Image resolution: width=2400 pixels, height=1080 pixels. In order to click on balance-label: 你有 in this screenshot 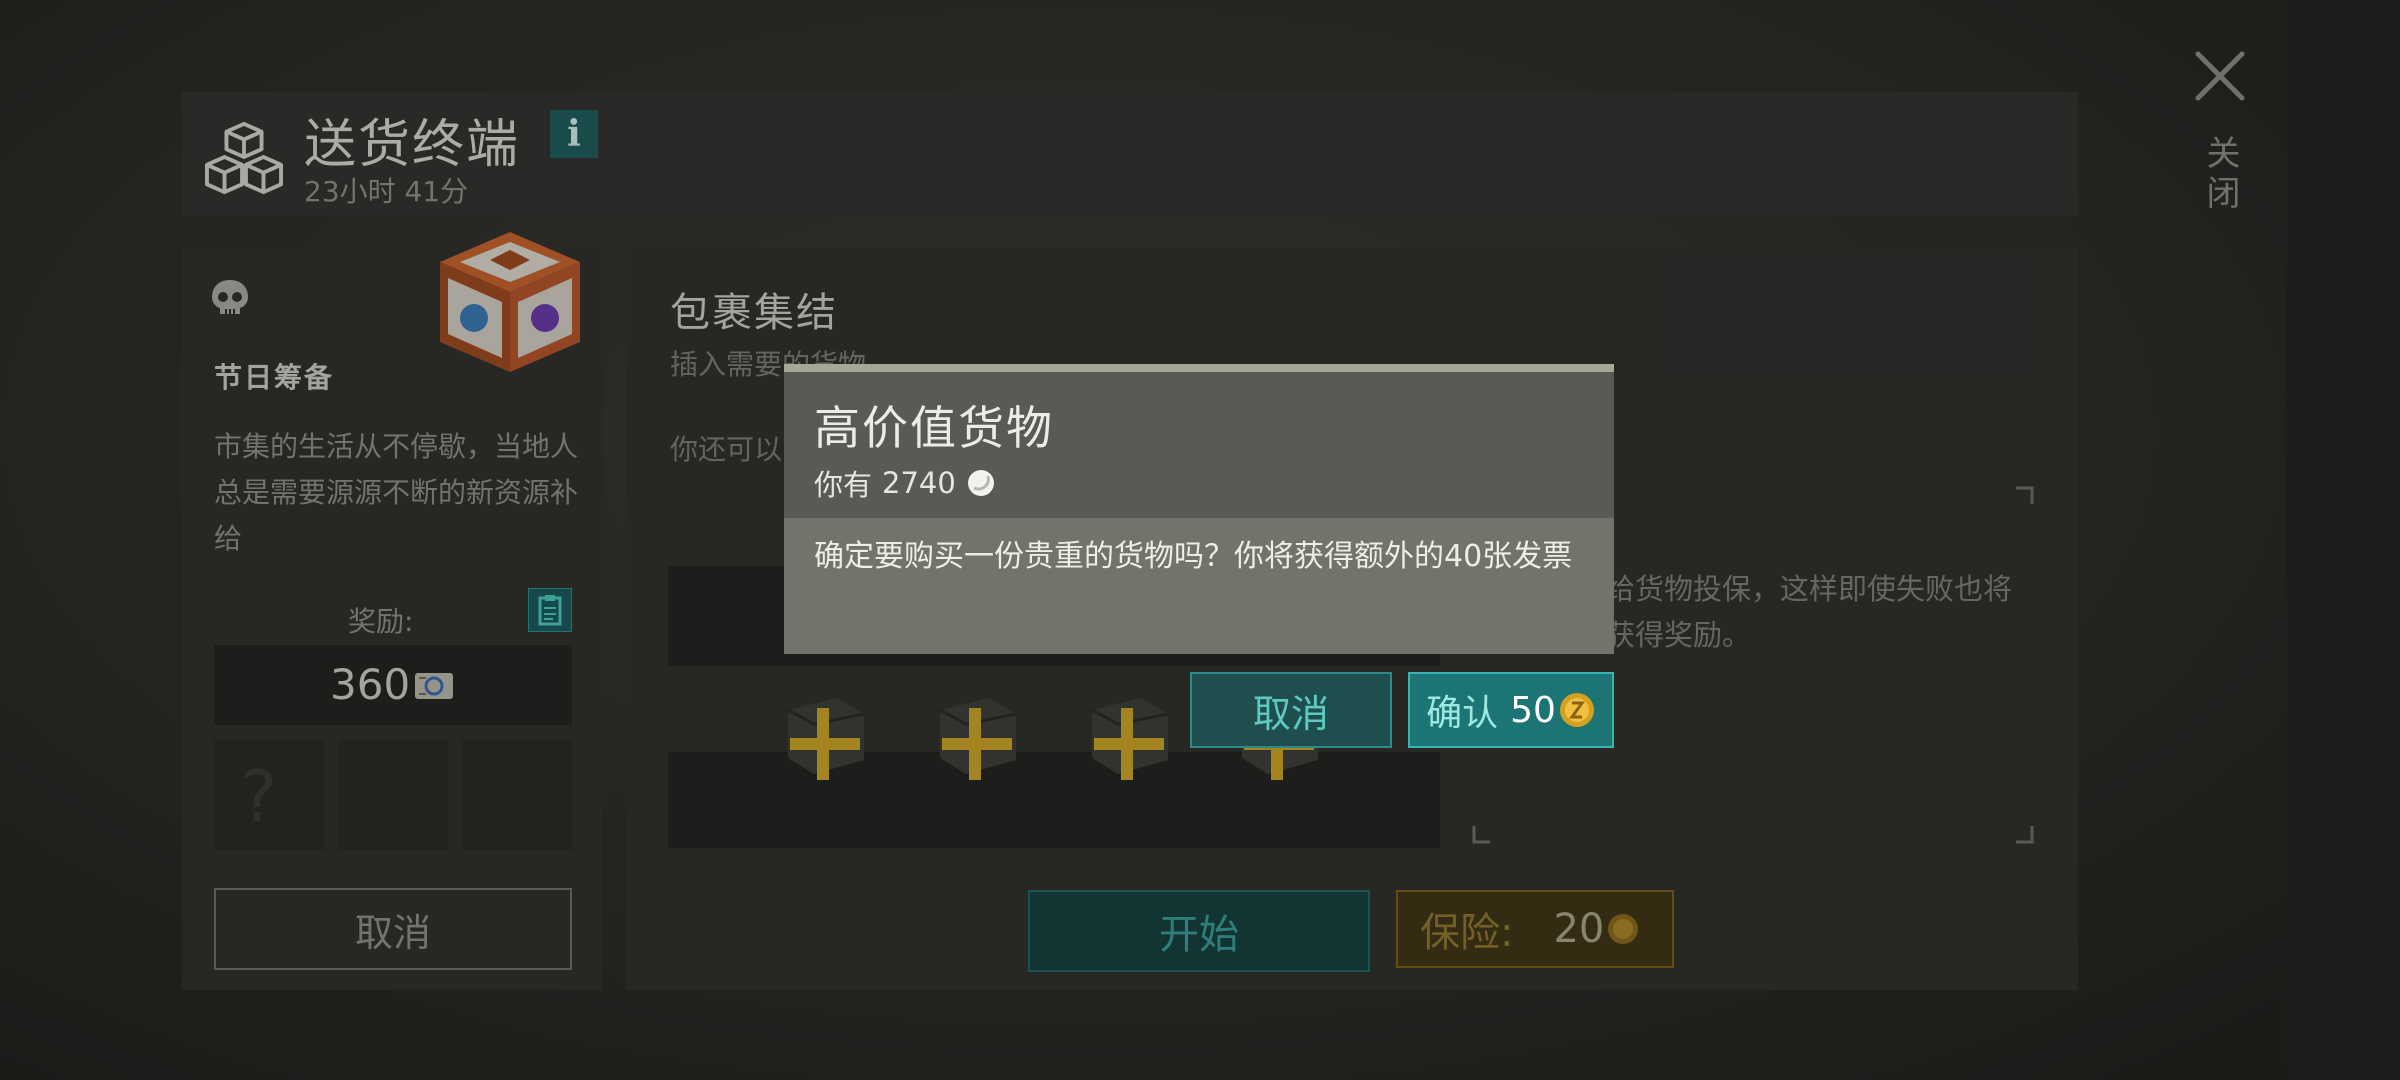, I will do `click(843, 485)`.